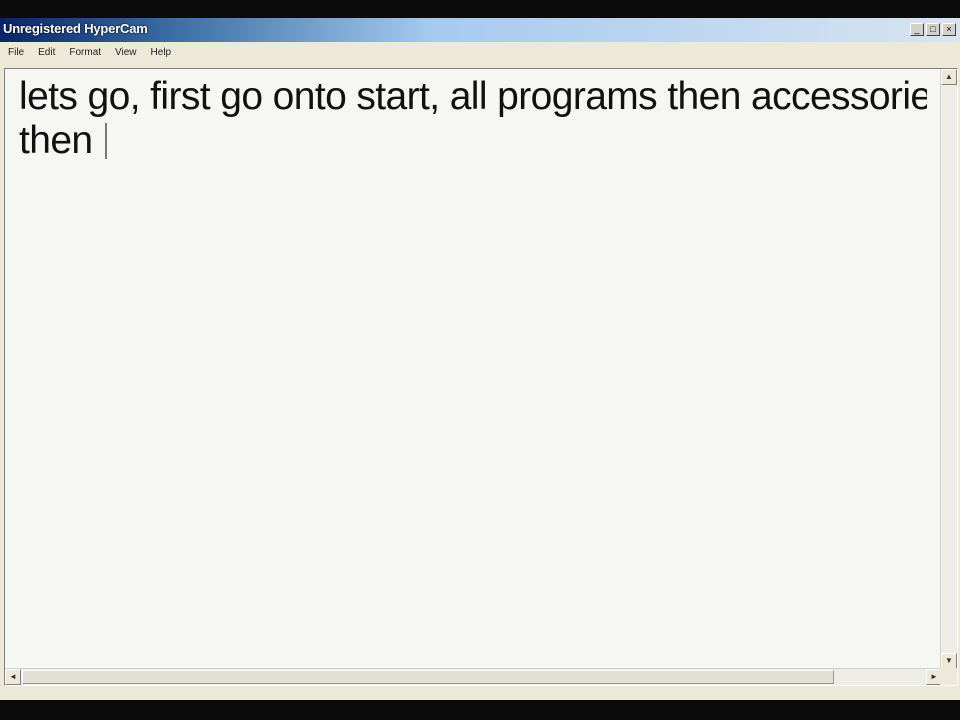  Describe the element at coordinates (428, 677) in the screenshot. I see `horizontal-scroll-thumb` at that location.